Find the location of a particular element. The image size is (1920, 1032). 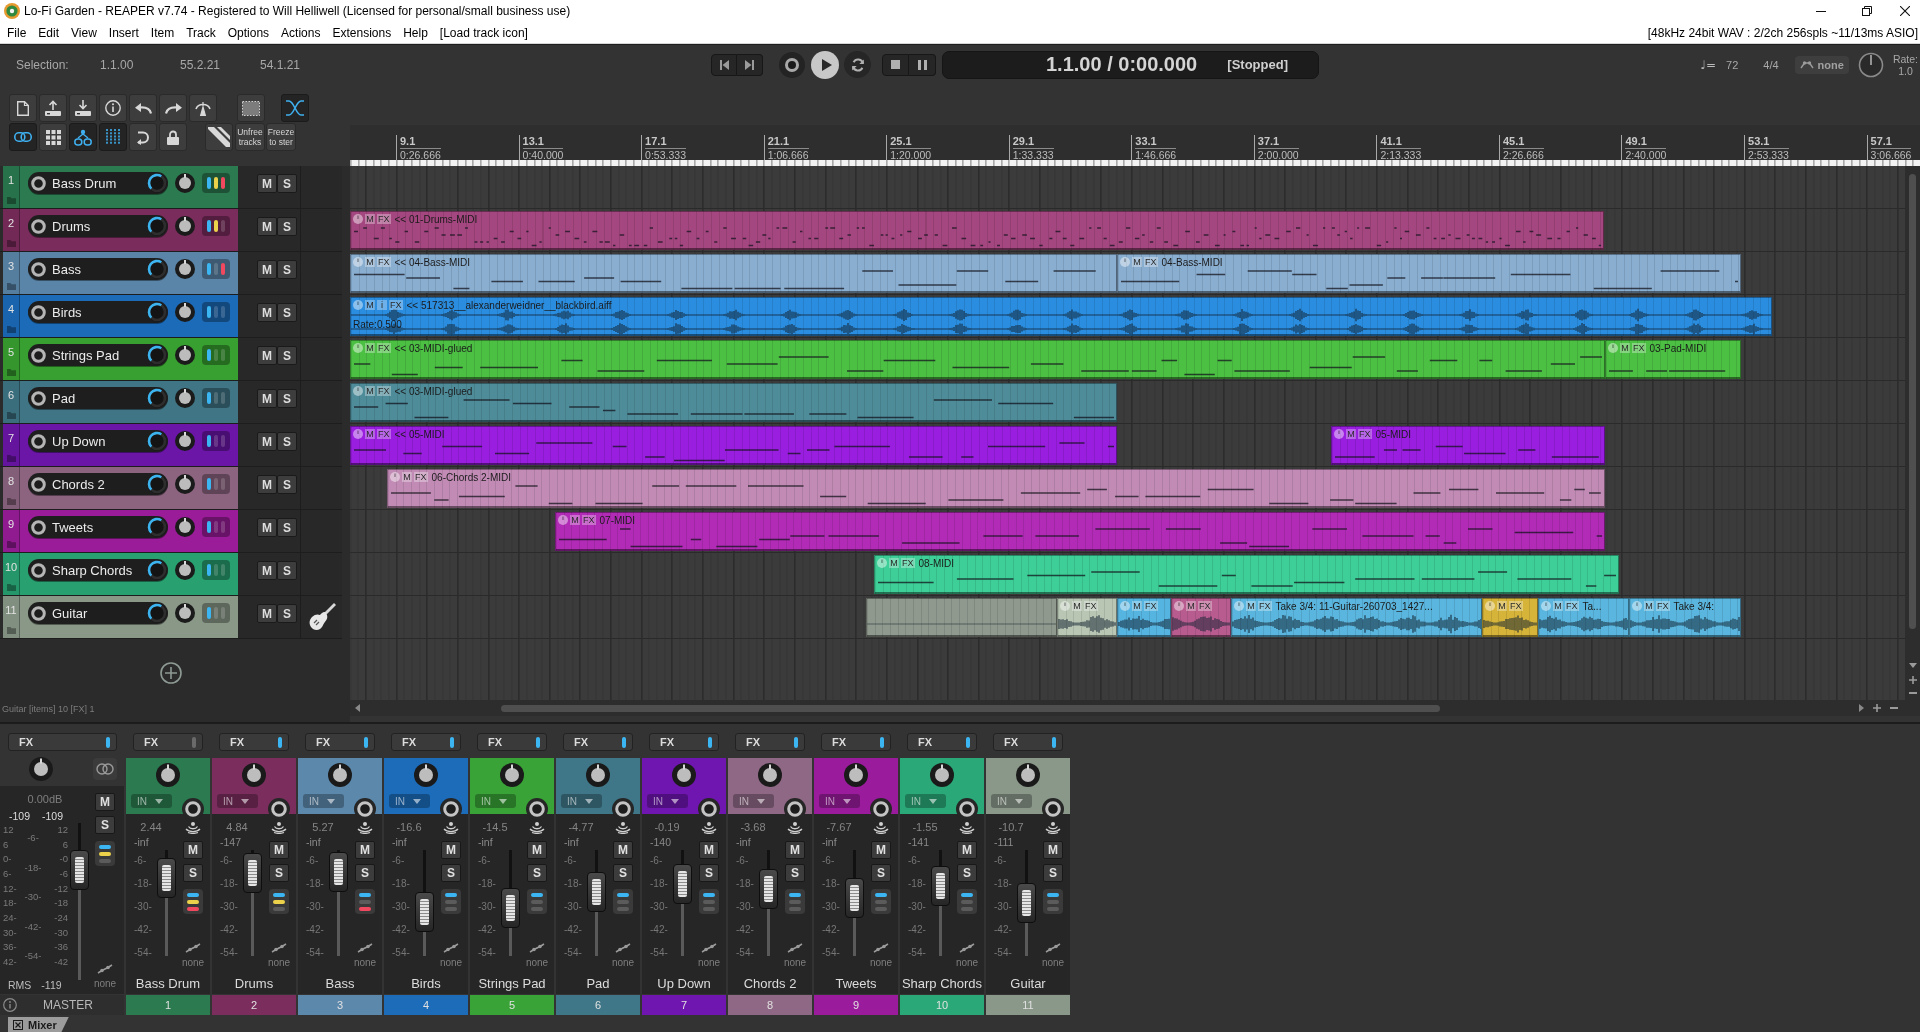

track-name: Tweets is located at coordinates (73, 527).